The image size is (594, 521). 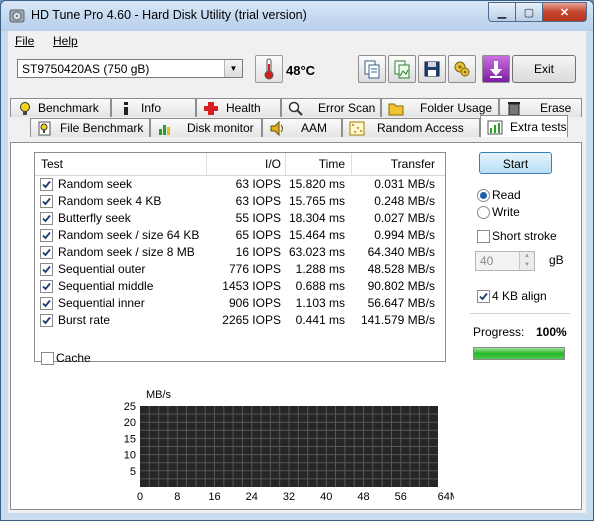 I want to click on menu-file: File, so click(x=24, y=41).